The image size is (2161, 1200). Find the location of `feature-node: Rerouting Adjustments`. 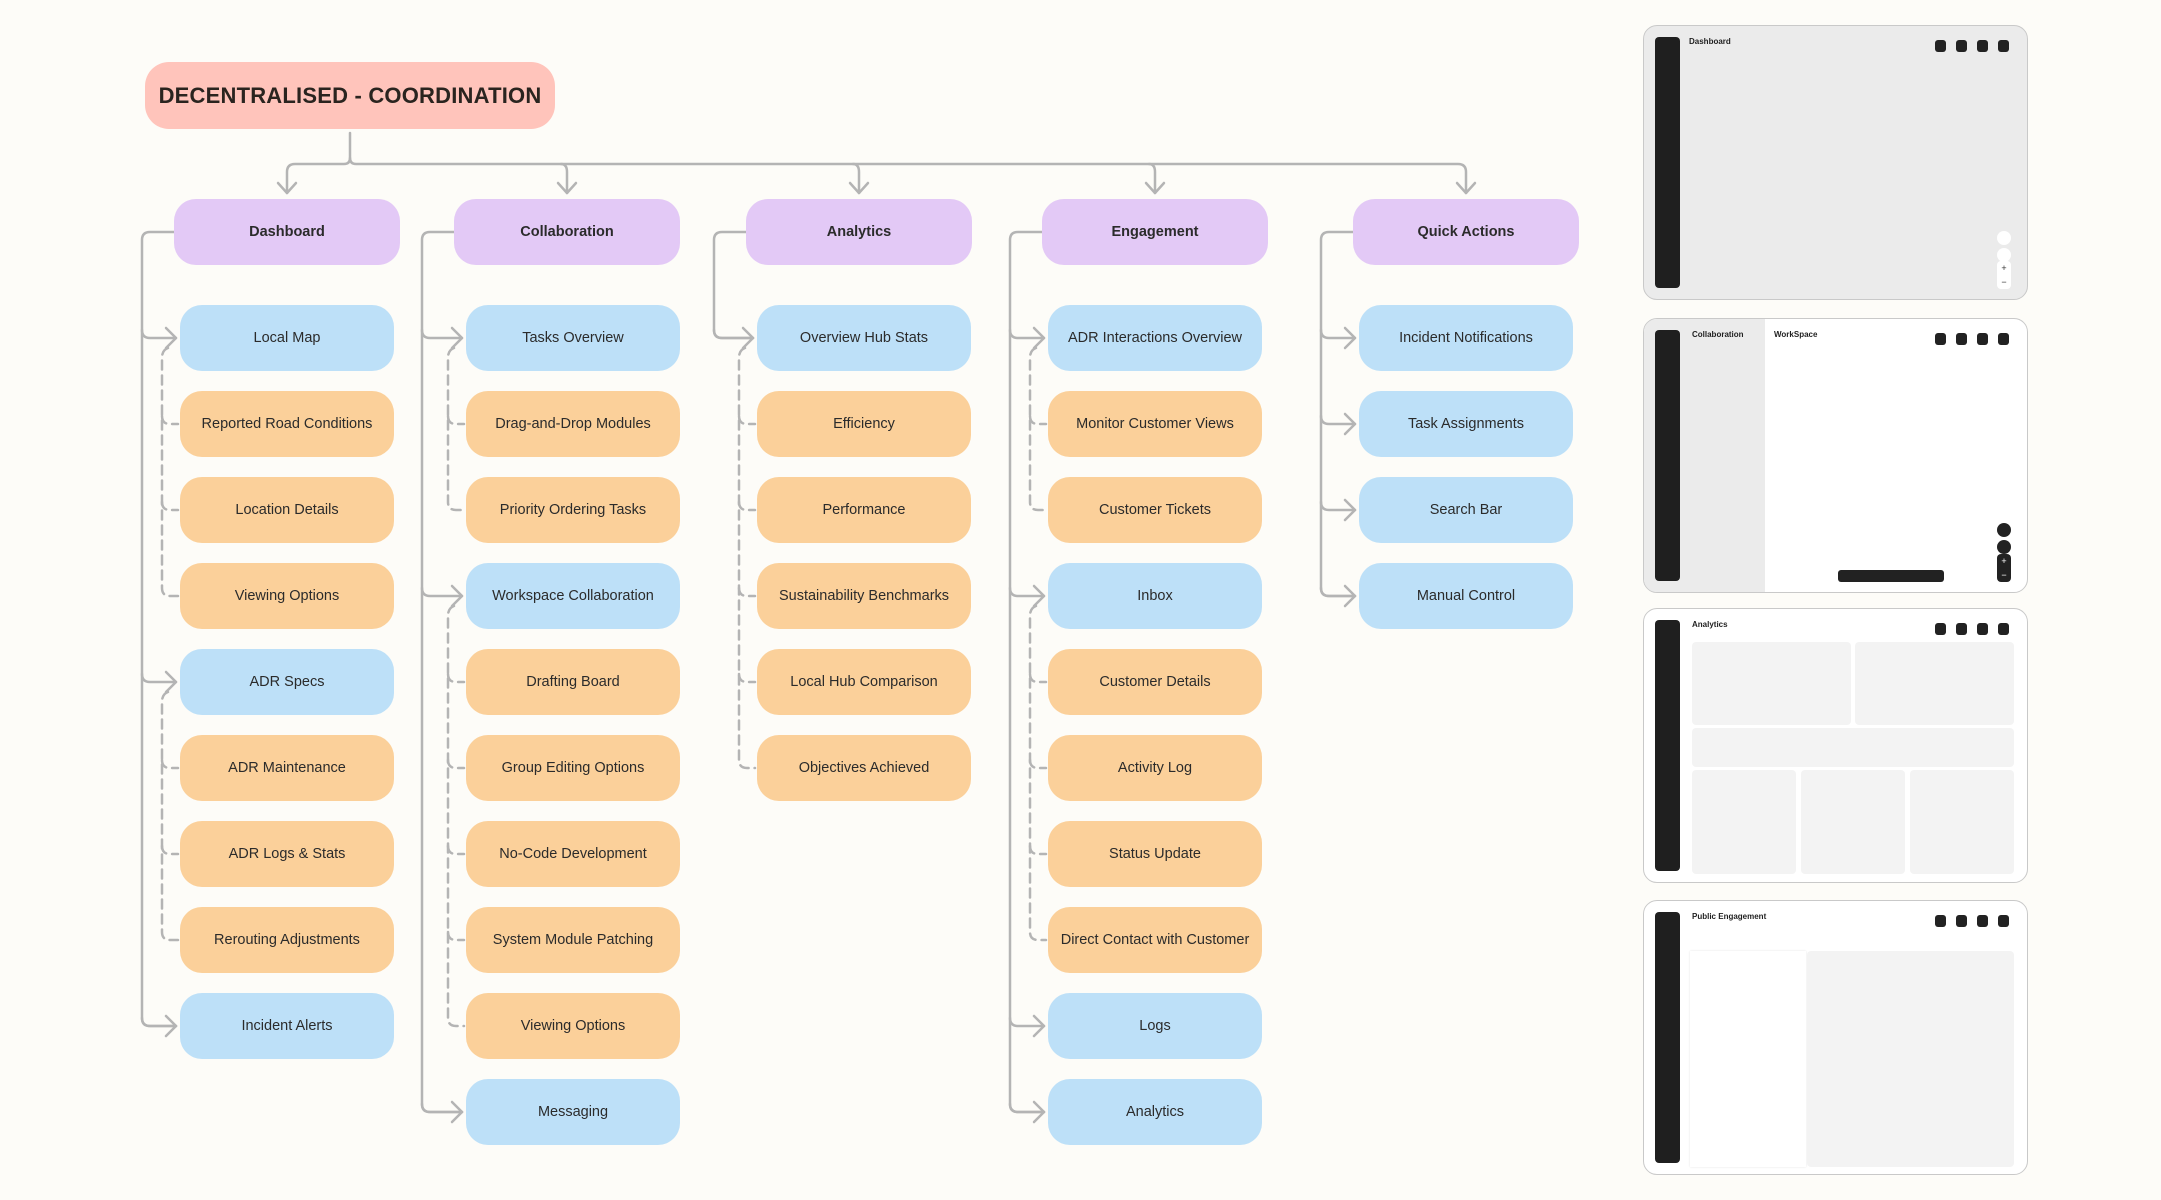

feature-node: Rerouting Adjustments is located at coordinates (287, 940).